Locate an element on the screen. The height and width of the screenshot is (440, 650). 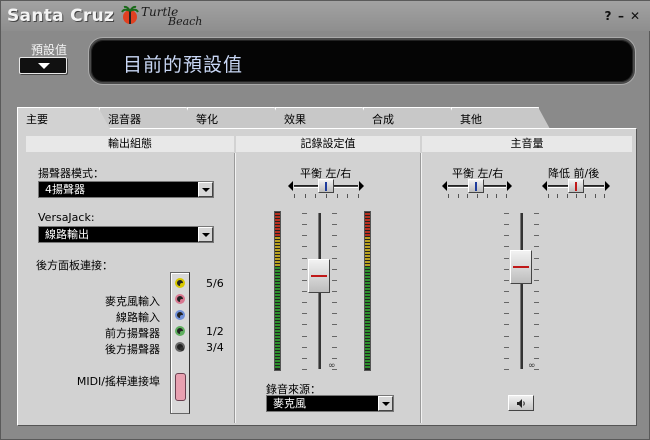
master-balance-thumb is located at coordinates (476, 186).